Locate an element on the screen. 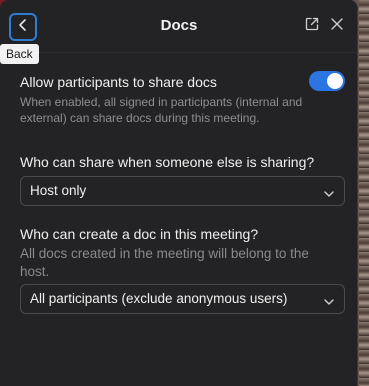 Image resolution: width=369 pixels, height=386 pixels. share-docs-toggle is located at coordinates (327, 81).